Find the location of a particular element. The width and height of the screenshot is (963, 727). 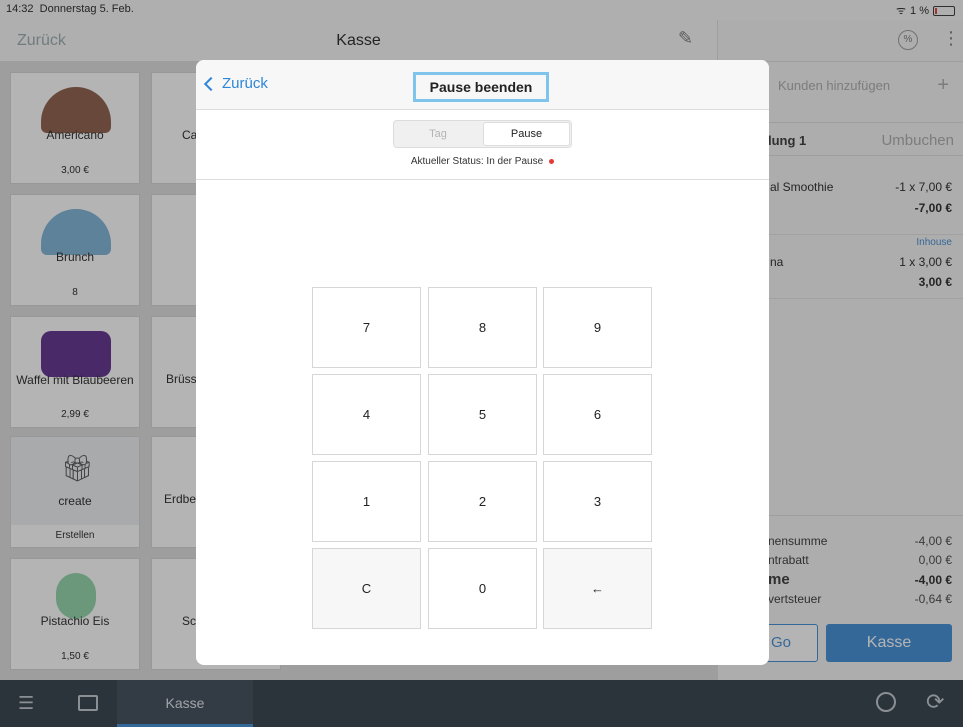

modal-title: Pause beenden is located at coordinates (481, 87).